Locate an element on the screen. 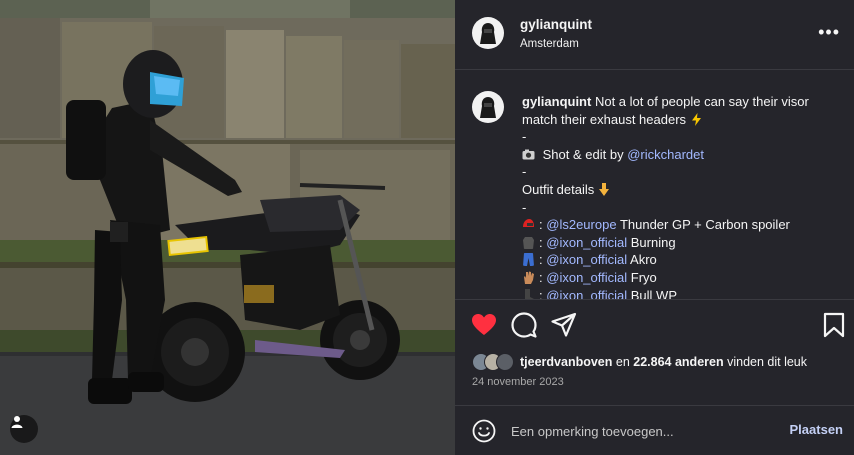 The width and height of the screenshot is (854, 455). likes-count-link: 22.864 anderen is located at coordinates (678, 362).